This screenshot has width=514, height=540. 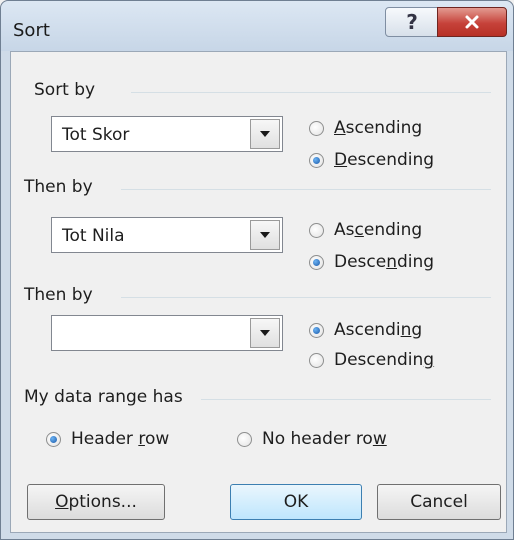 I want to click on no-header-row-label: No header row, so click(x=324, y=439).